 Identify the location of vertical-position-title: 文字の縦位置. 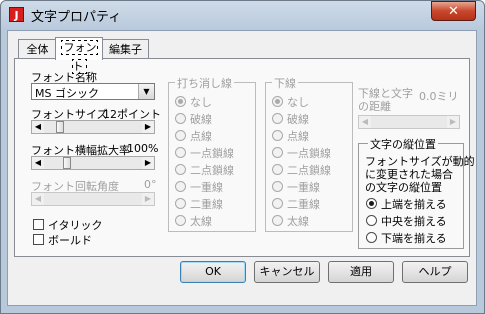
(403, 144).